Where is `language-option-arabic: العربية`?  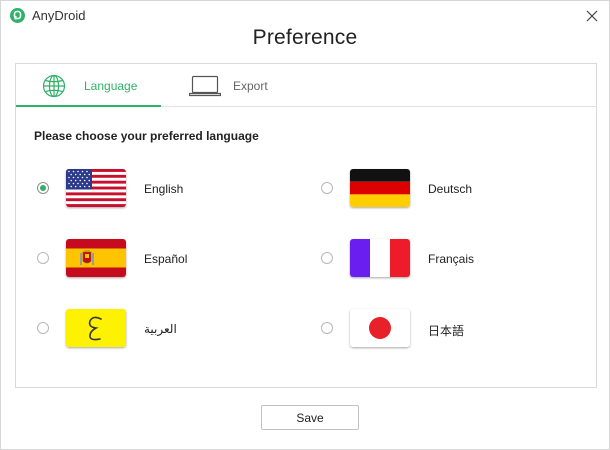 language-option-arabic: العربية is located at coordinates (137, 329).